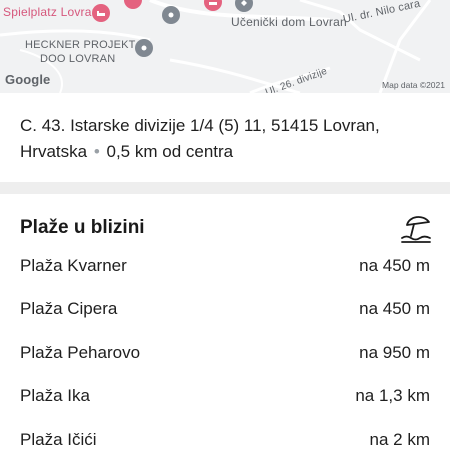  I want to click on beach-row: Plaža Peharovo na 950 m, so click(225, 353).